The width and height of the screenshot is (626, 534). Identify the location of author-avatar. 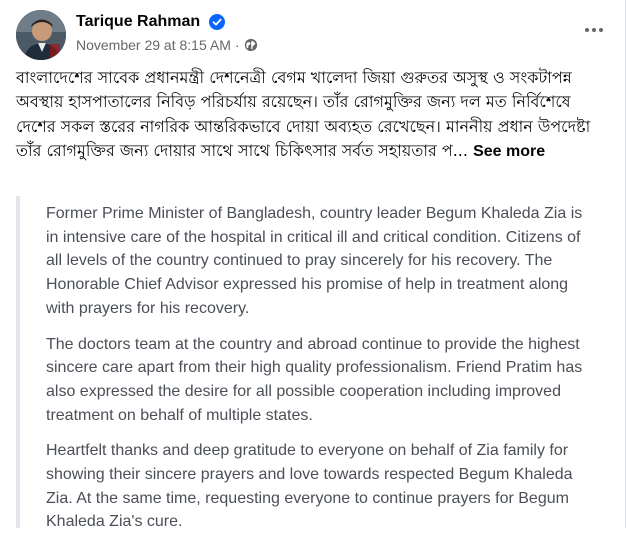
(41, 35).